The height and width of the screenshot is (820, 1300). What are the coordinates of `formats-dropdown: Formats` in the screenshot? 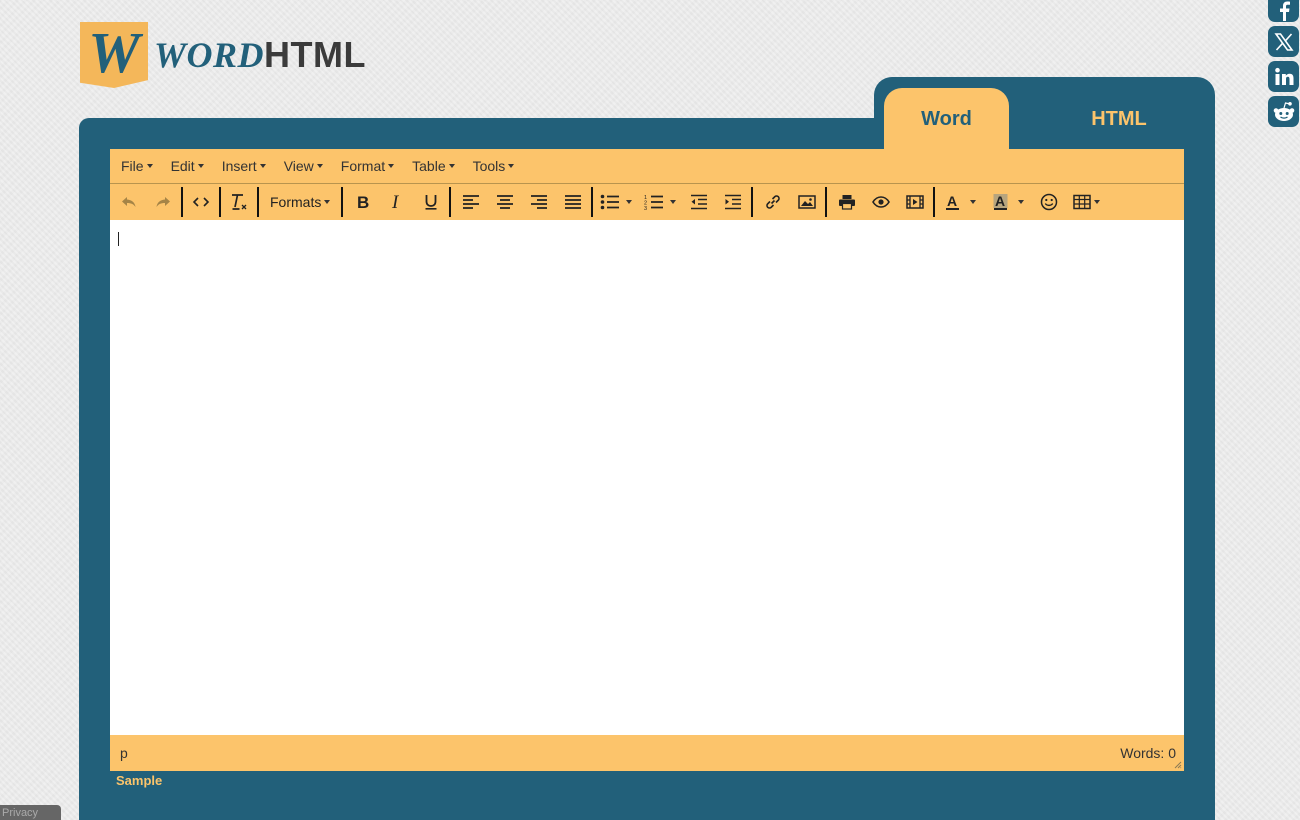 It's located at (300, 202).